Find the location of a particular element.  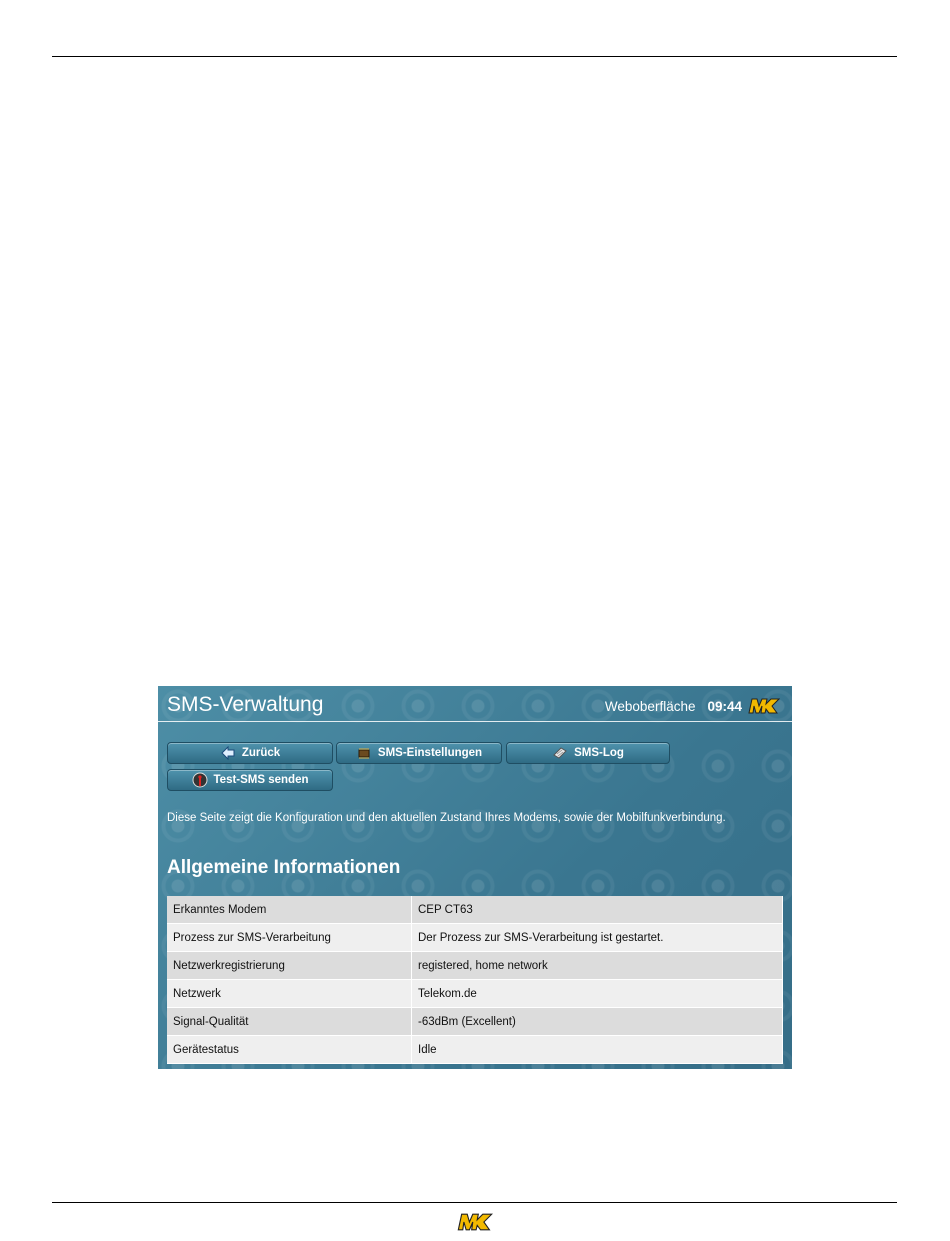

sms-settings-button-label: SMS-Einstellungen is located at coordinates (430, 753).